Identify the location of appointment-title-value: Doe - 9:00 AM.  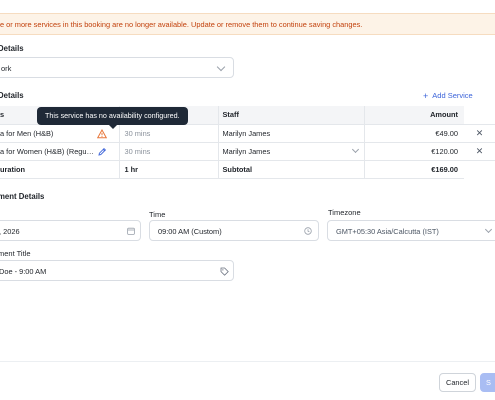
(23, 271).